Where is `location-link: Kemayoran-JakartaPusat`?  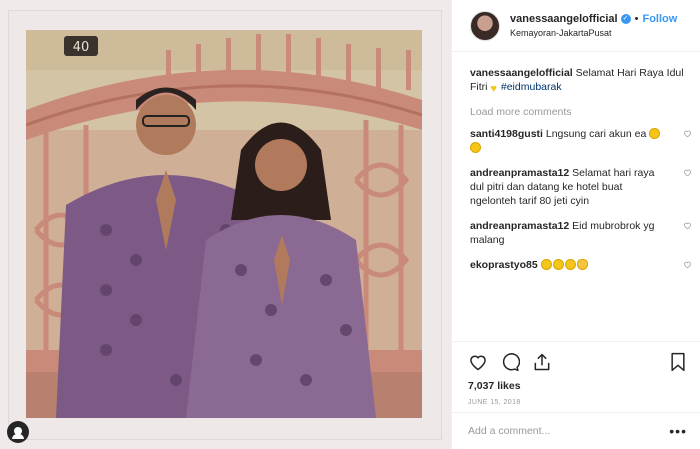
location-link: Kemayoran-JakartaPusat is located at coordinates (593, 33).